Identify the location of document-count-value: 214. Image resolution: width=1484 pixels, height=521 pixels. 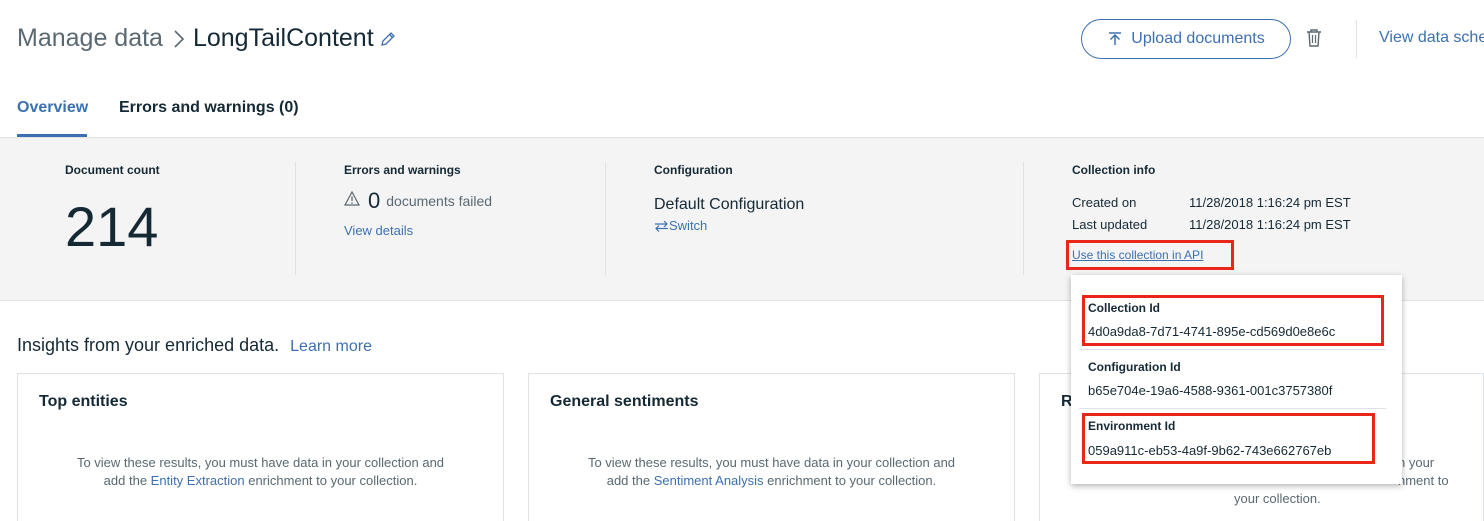
(112, 226).